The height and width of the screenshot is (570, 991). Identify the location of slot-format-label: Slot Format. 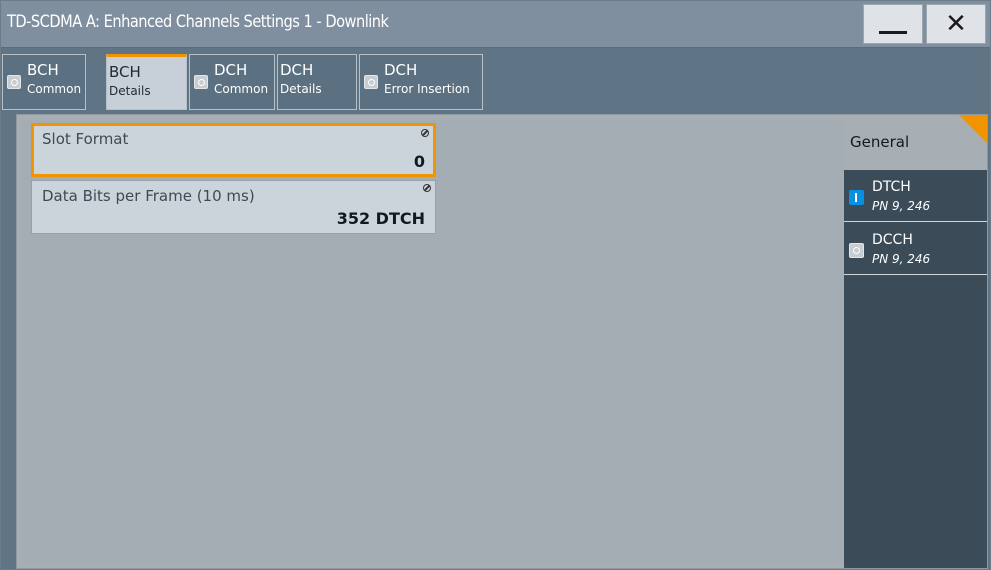
(85, 139).